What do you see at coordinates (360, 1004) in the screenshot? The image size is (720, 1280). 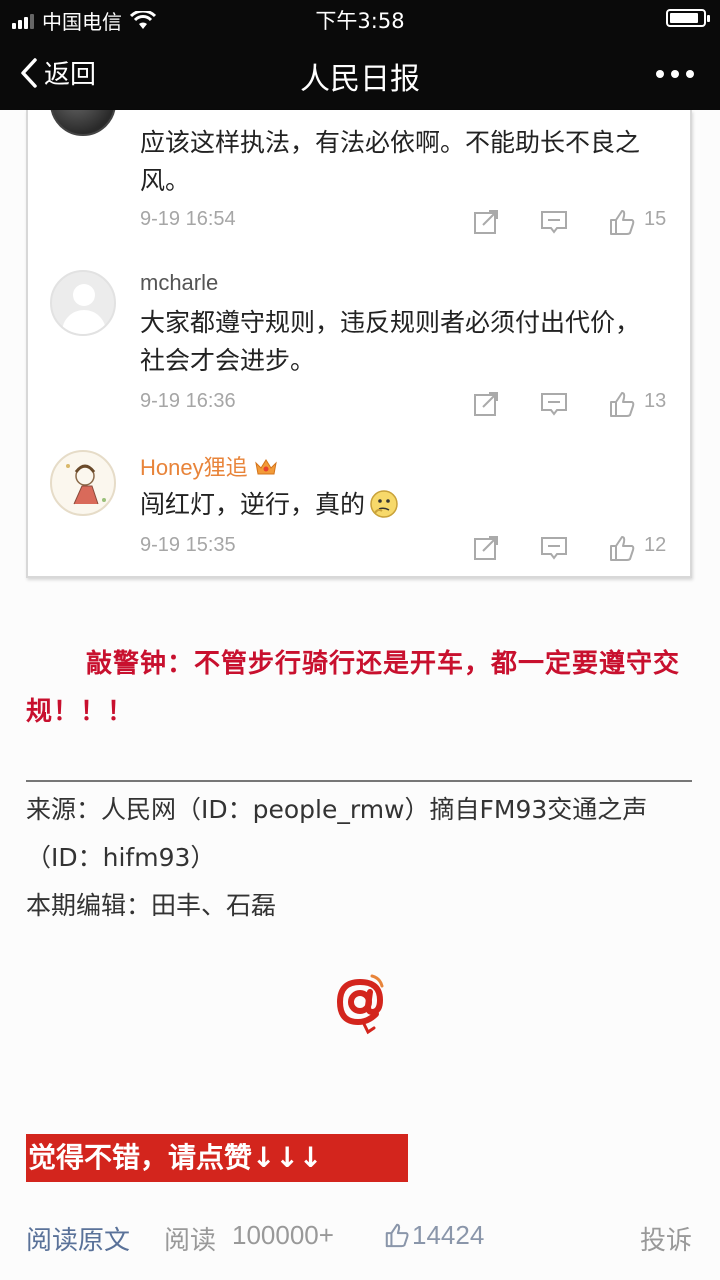 I see `at-logo` at bounding box center [360, 1004].